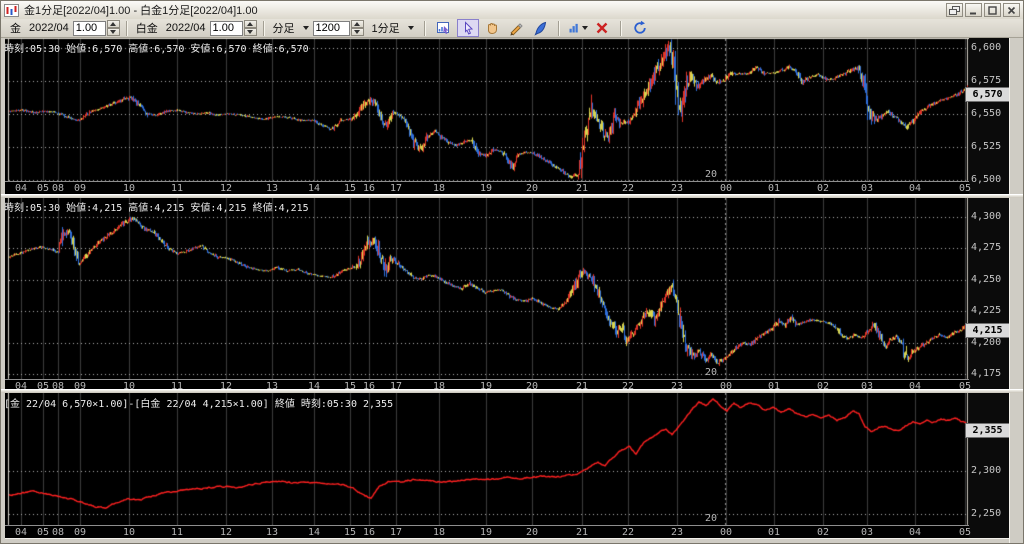 This screenshot has width=1024, height=544. I want to click on y-axis-tick-label: 4,225, so click(986, 310).